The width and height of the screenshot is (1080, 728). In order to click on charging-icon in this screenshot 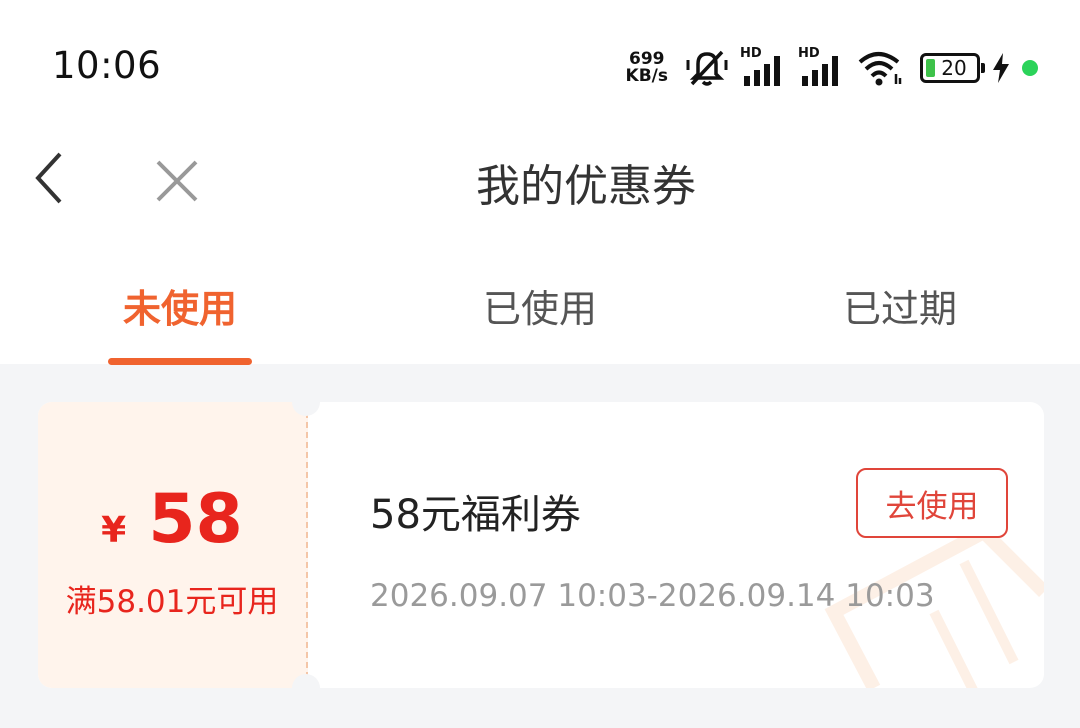, I will do `click(1001, 68)`.